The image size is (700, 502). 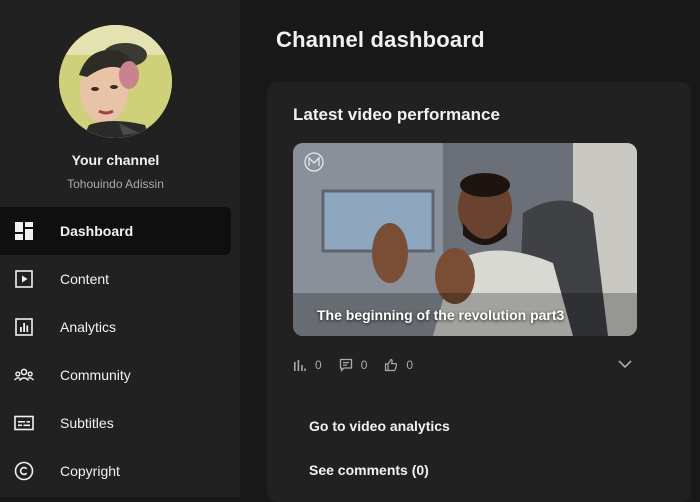 I want to click on sidebar-item-community: Community, so click(x=115, y=375).